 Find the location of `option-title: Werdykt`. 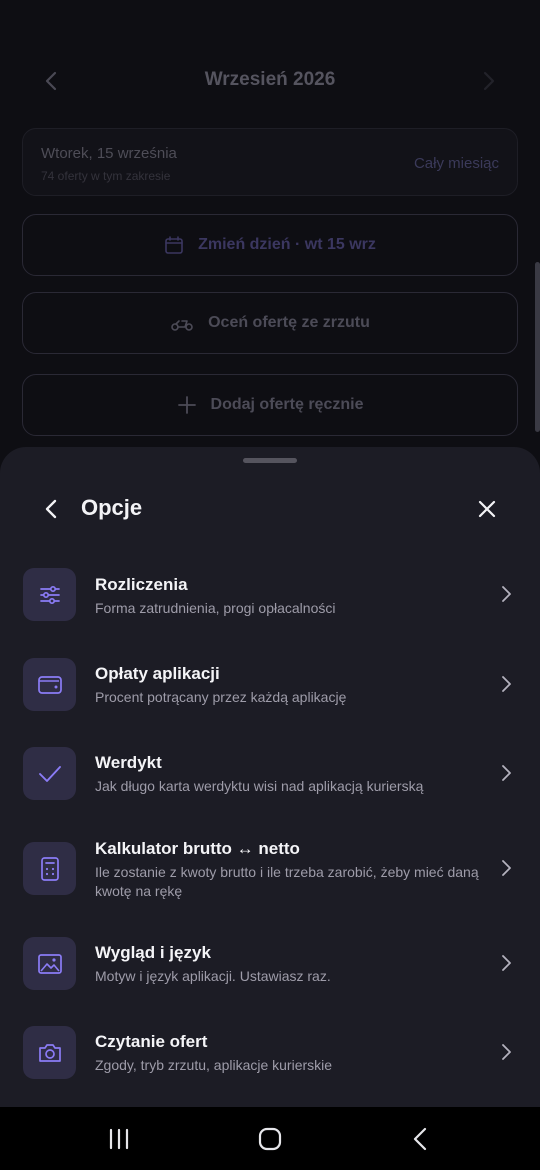

option-title: Werdykt is located at coordinates (128, 762).